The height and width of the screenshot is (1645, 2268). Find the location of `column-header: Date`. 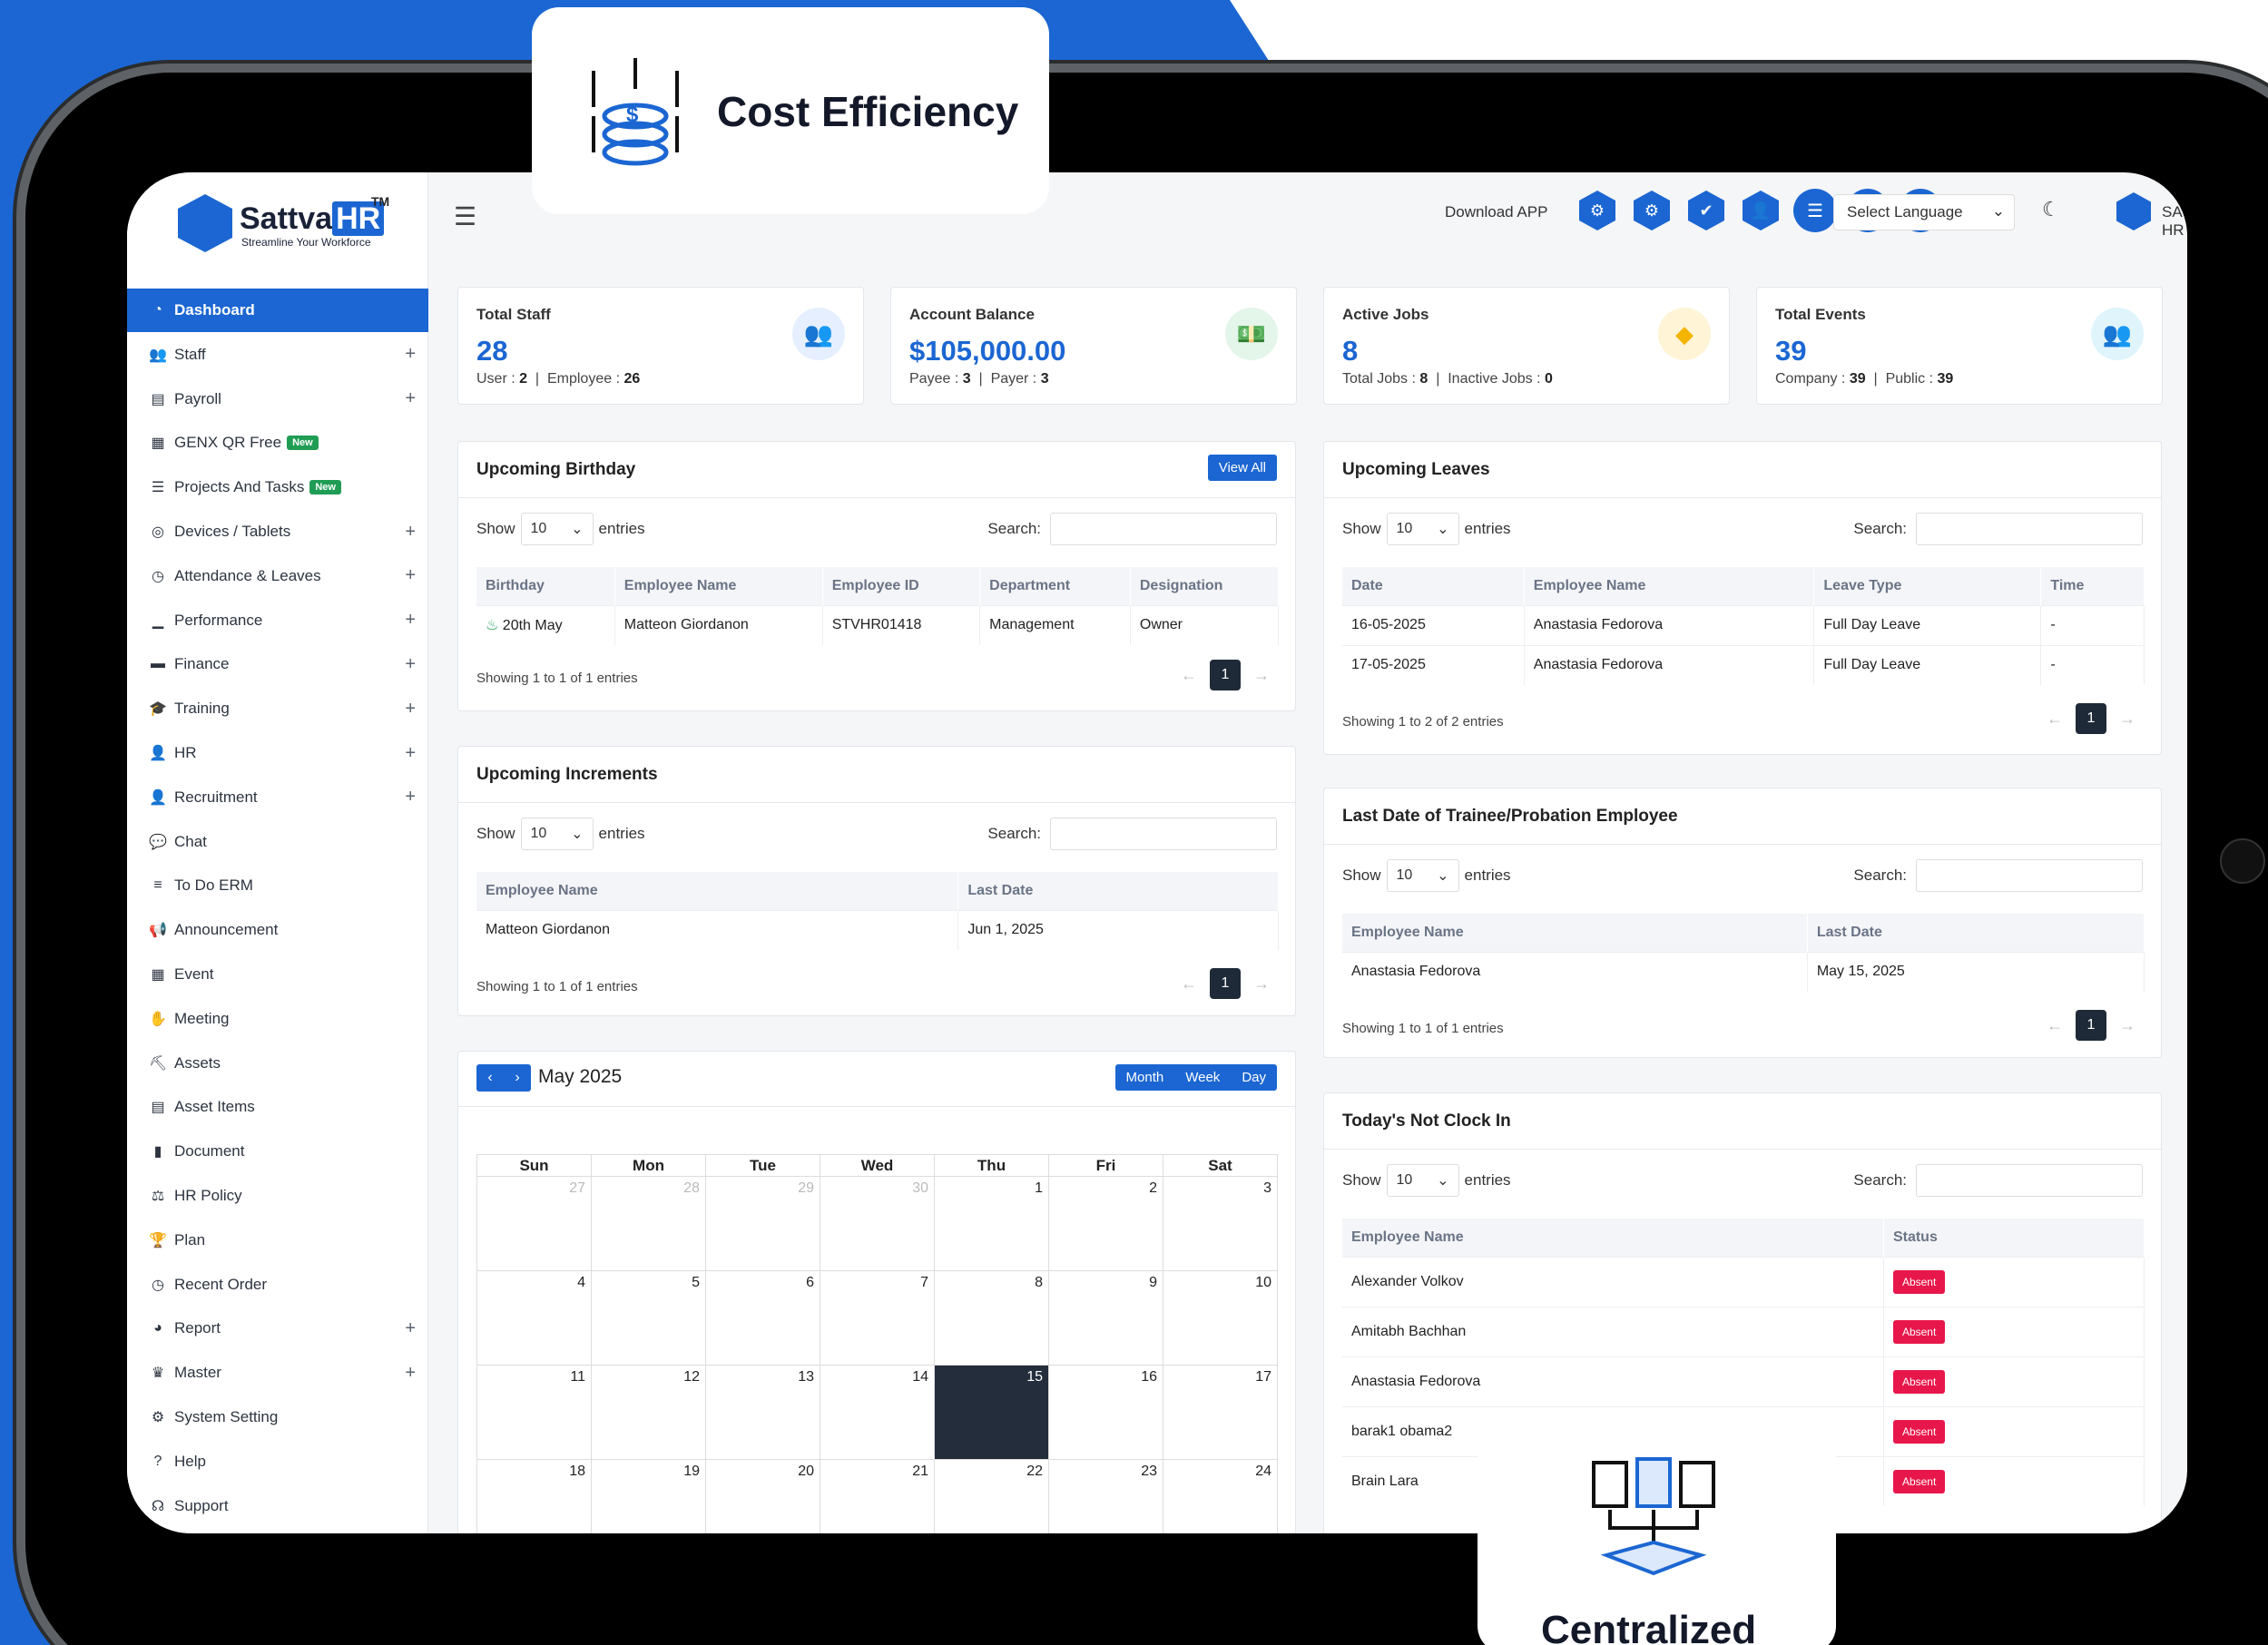

column-header: Date is located at coordinates (1433, 586).